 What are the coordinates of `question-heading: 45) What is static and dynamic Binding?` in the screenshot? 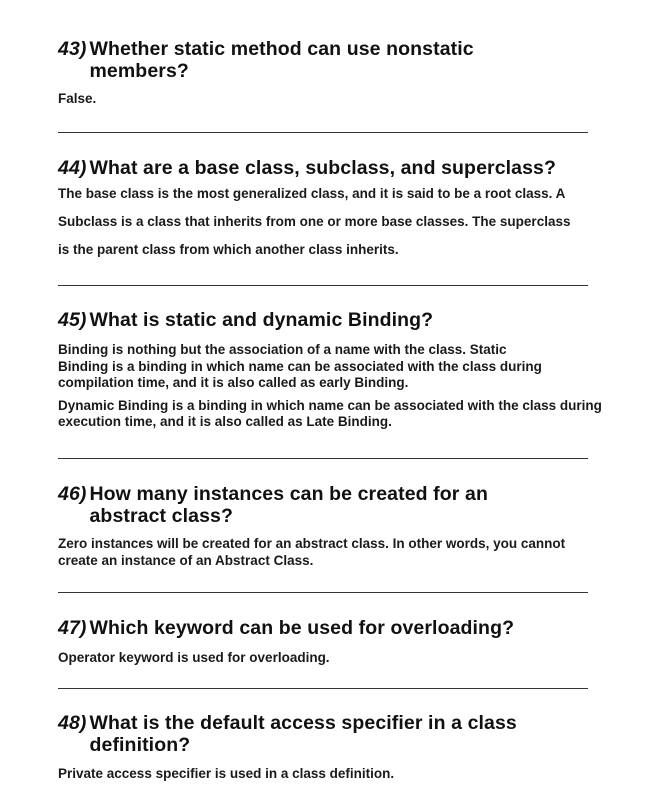 It's located at (330, 320).